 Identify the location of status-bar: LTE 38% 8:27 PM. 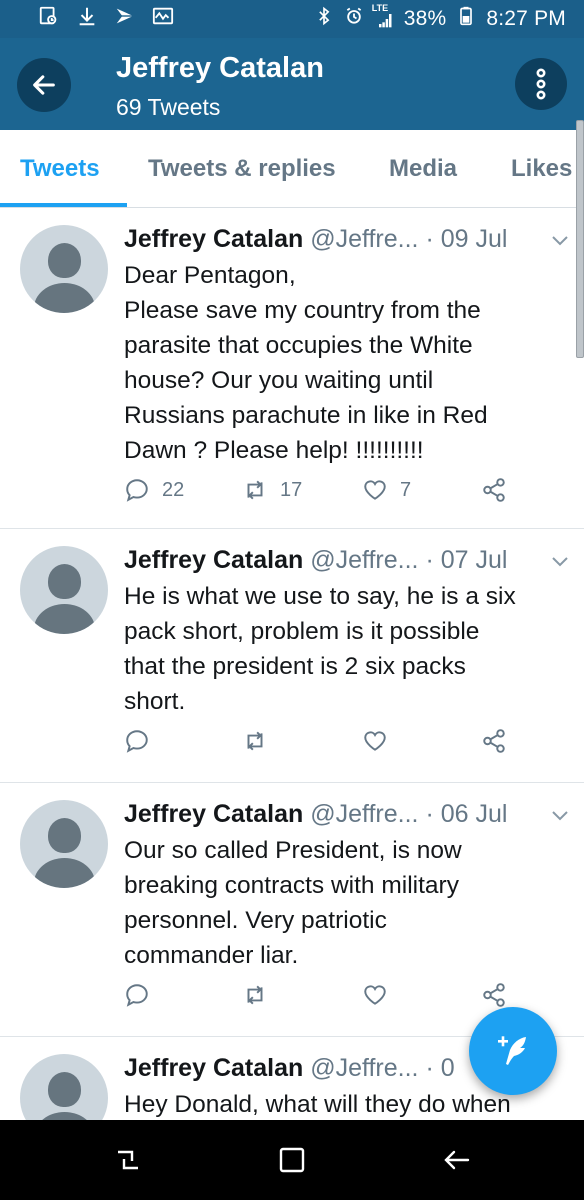
(292, 19).